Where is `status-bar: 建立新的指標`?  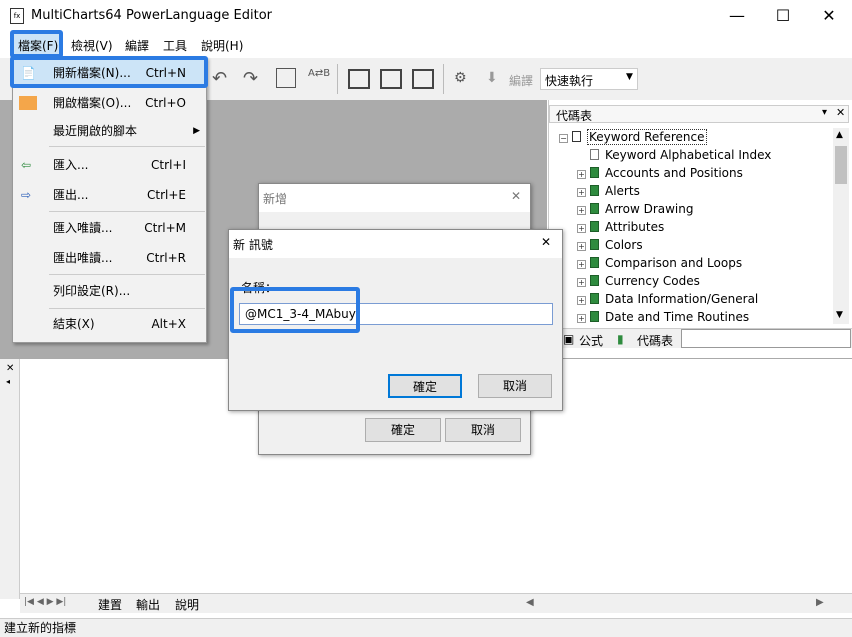
status-bar: 建立新的指標 is located at coordinates (426, 627).